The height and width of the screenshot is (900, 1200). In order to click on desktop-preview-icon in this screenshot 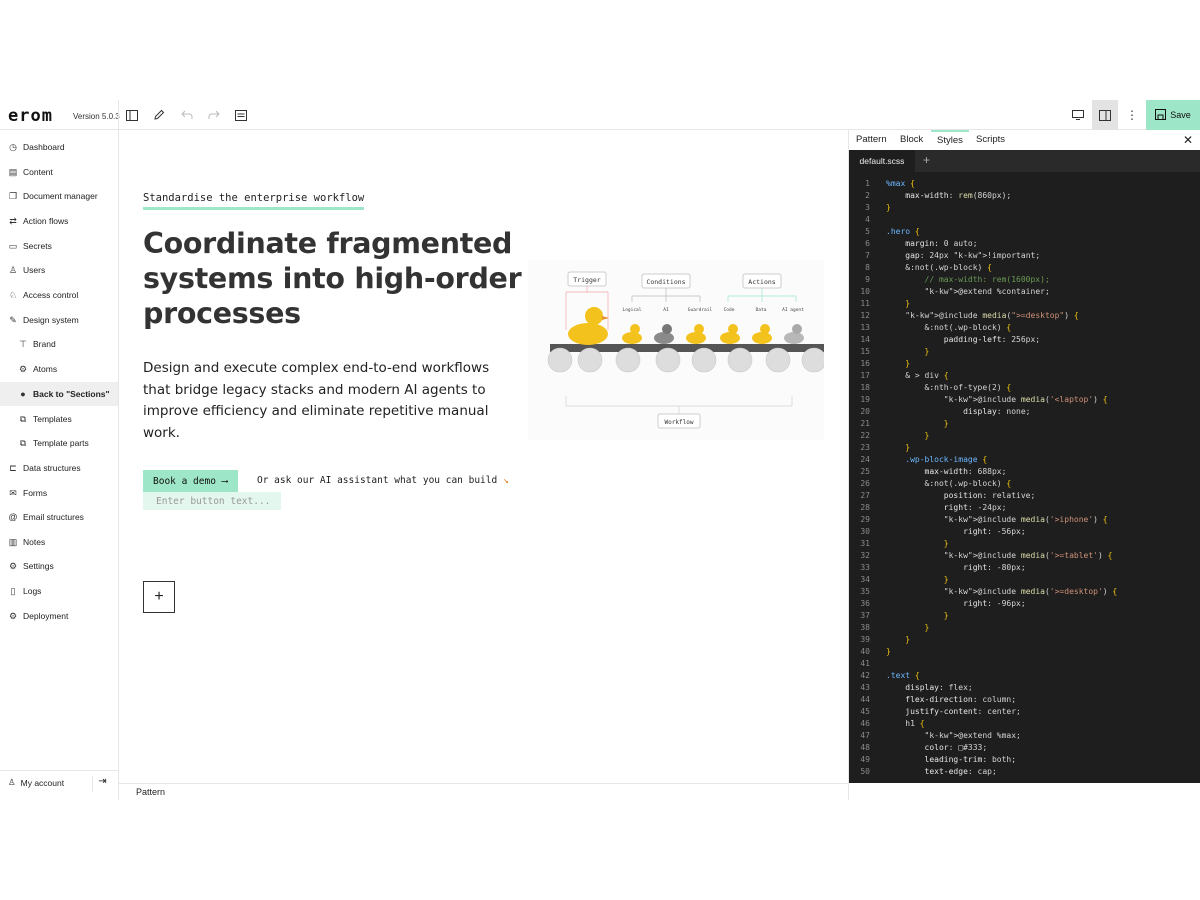, I will do `click(1078, 115)`.